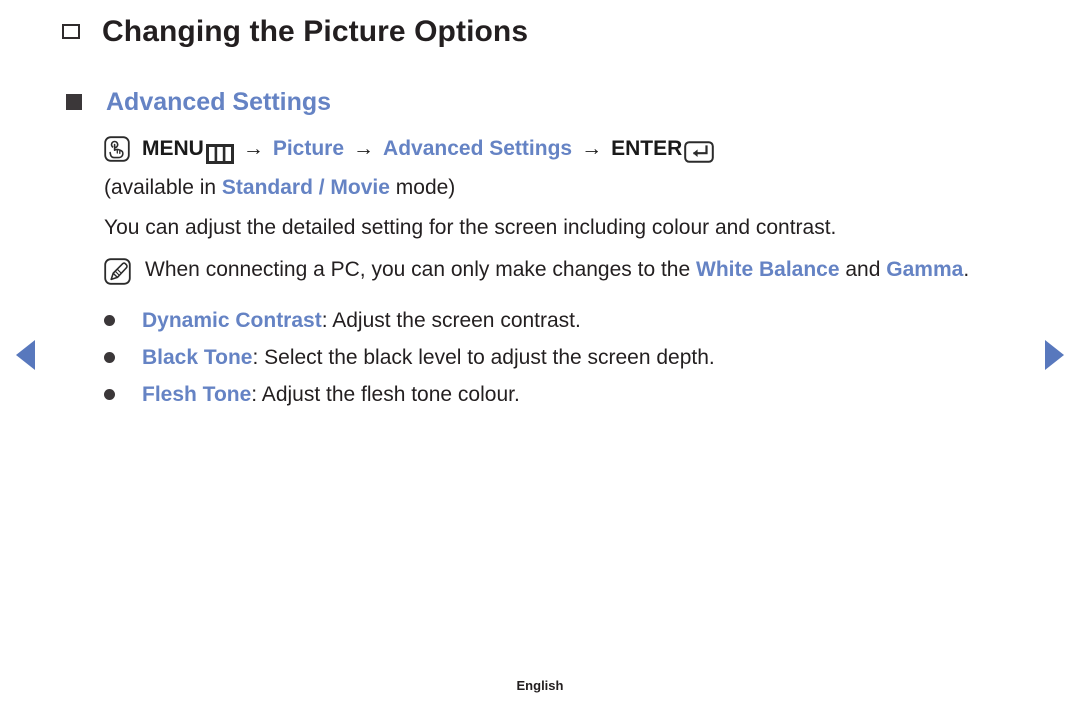 This screenshot has height=705, width=1080. I want to click on title-square-bullet-icon, so click(71, 31).